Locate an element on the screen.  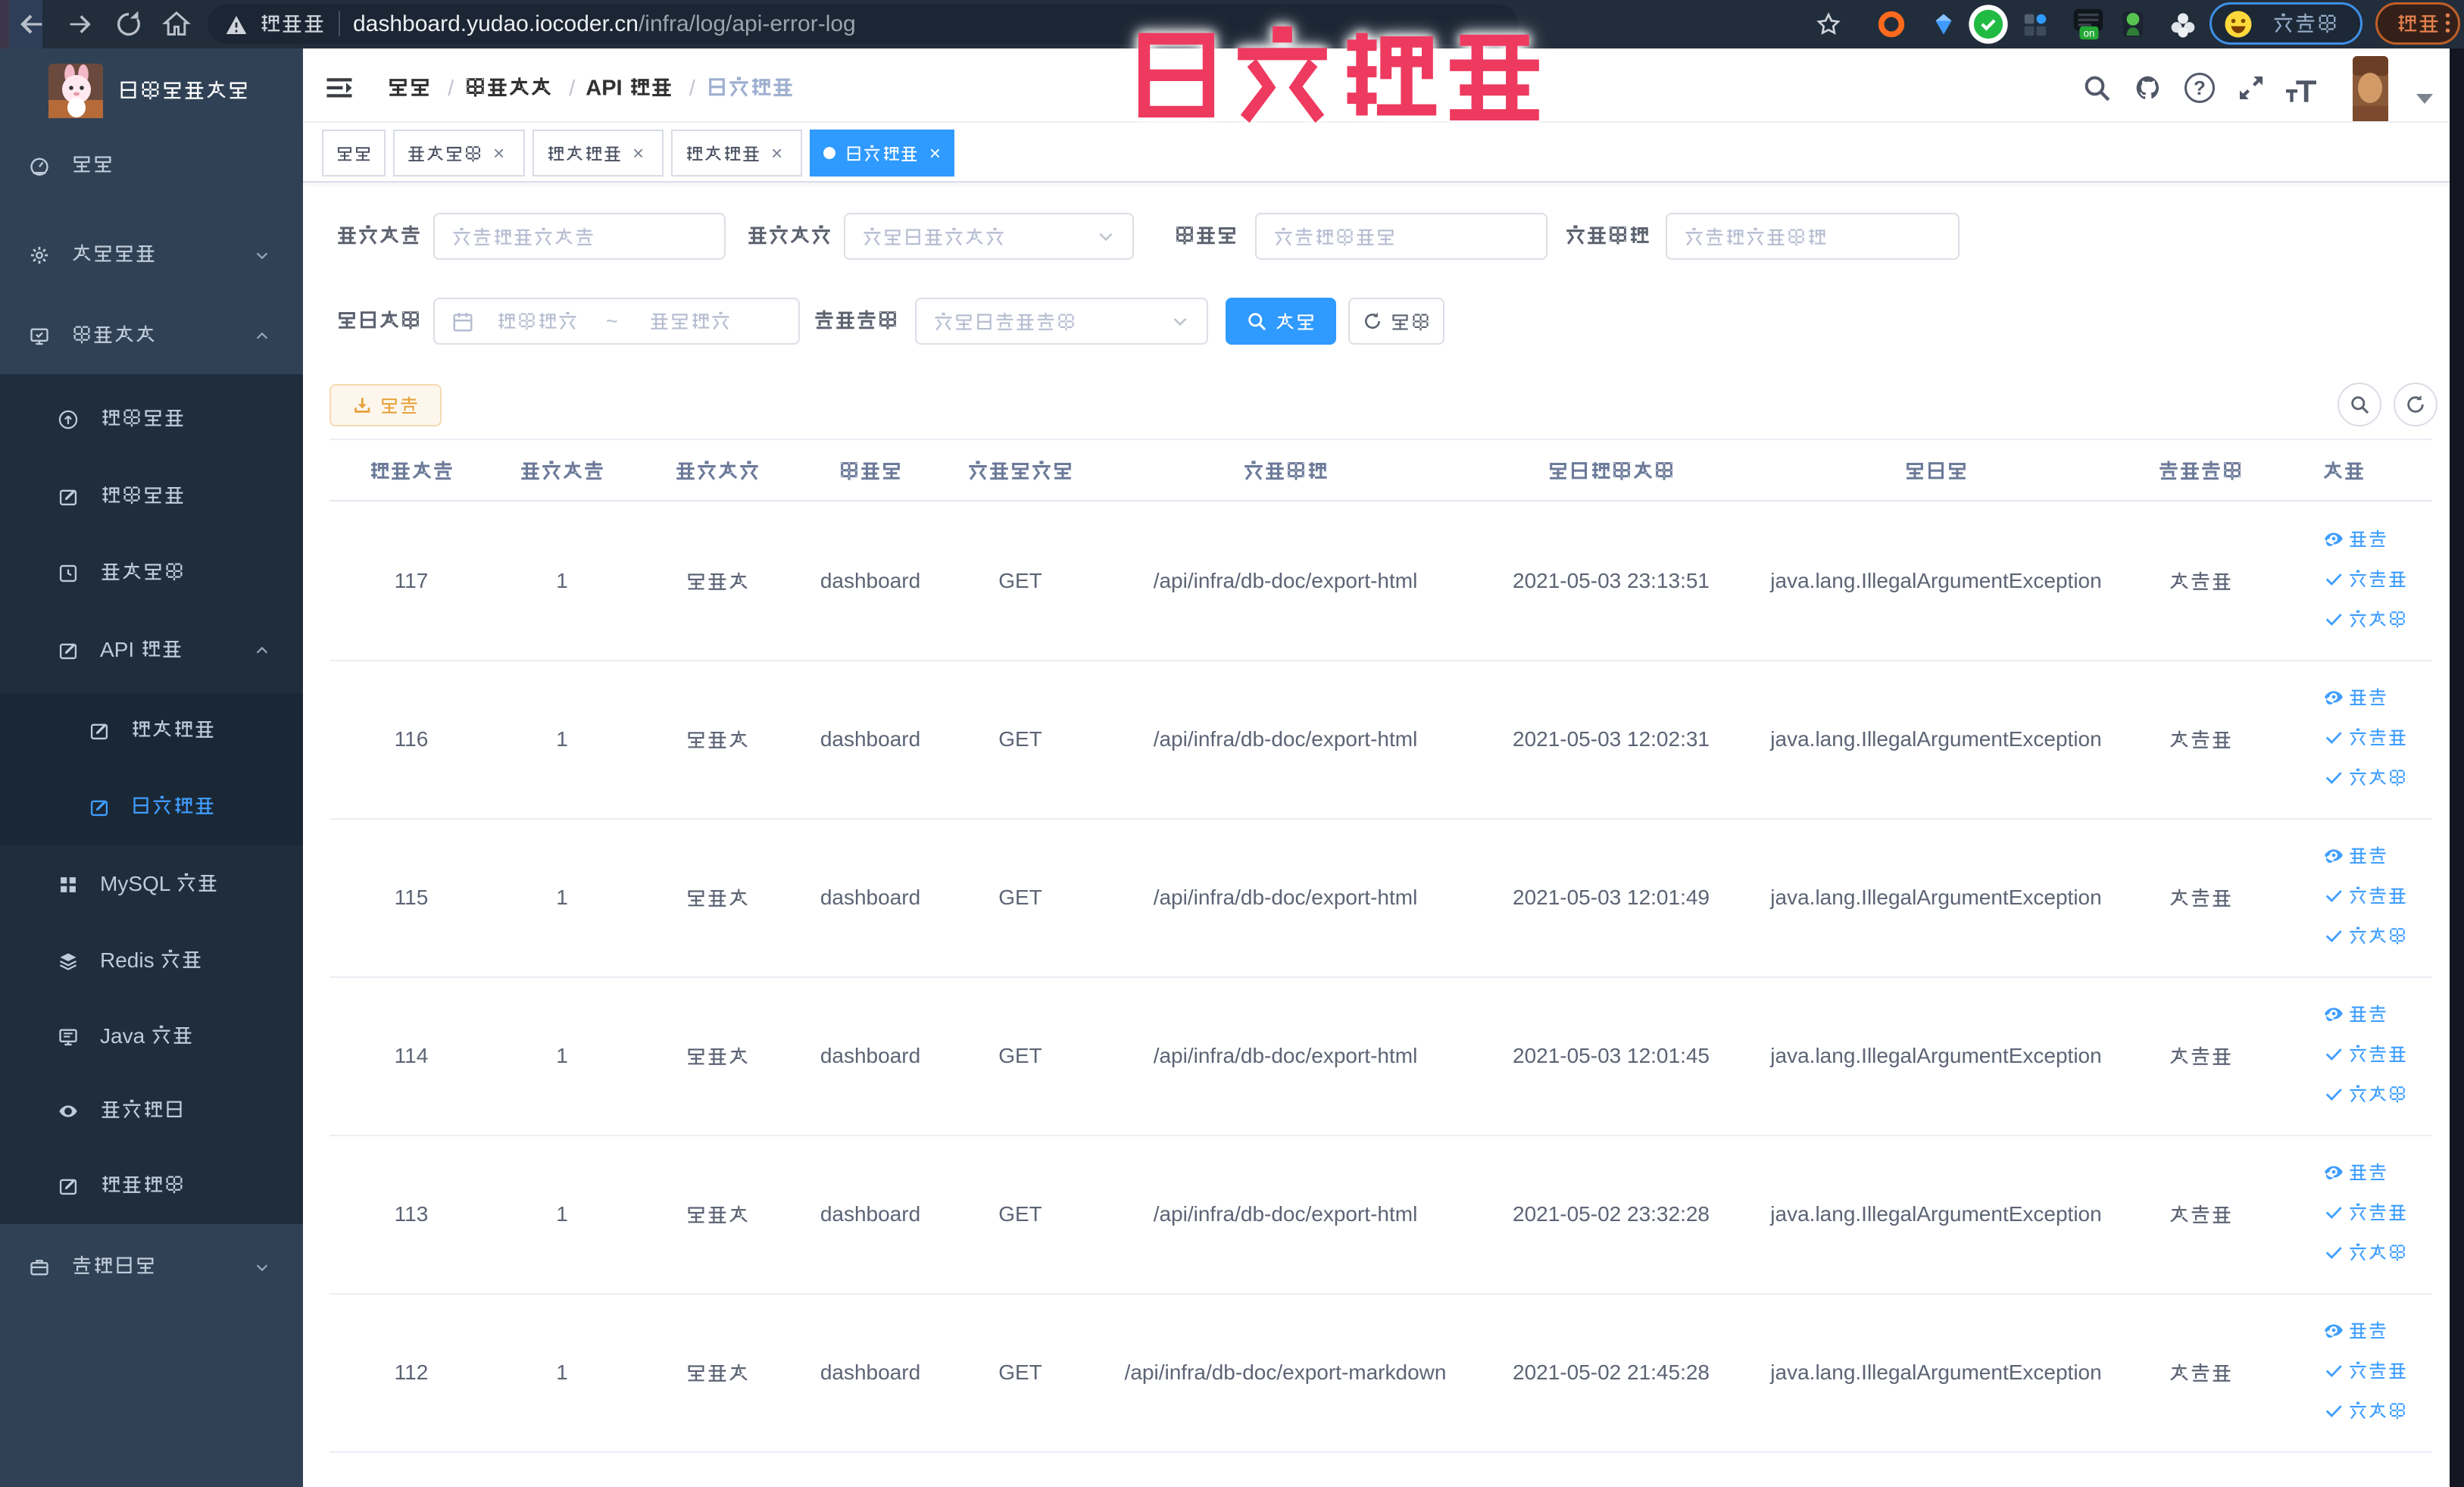
svg-text: on is located at coordinates (2088, 33).